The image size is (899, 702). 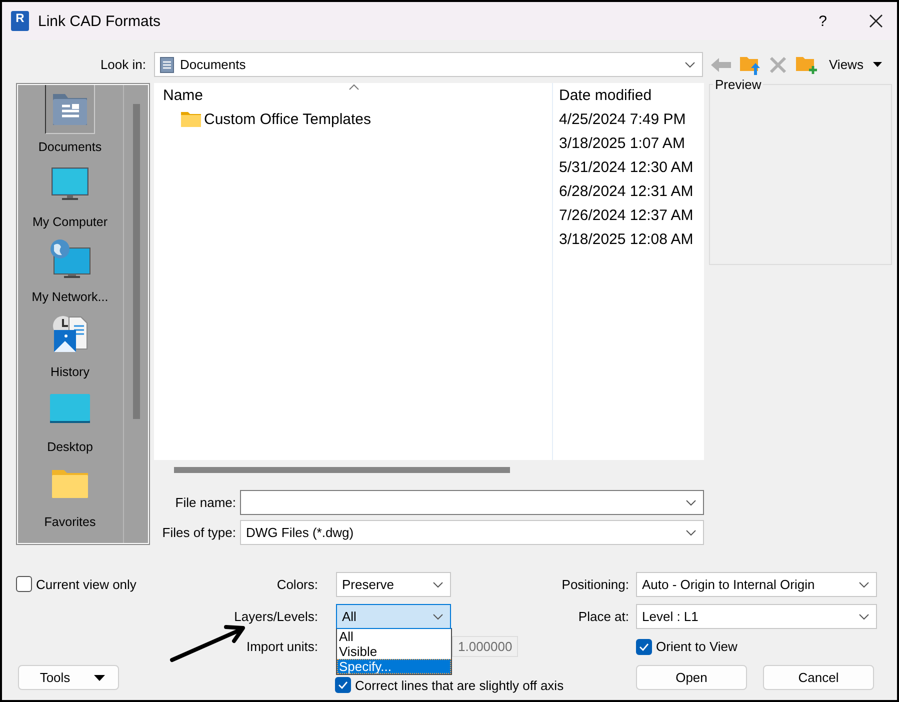 What do you see at coordinates (822, 21) in the screenshot?
I see `help-button: ?` at bounding box center [822, 21].